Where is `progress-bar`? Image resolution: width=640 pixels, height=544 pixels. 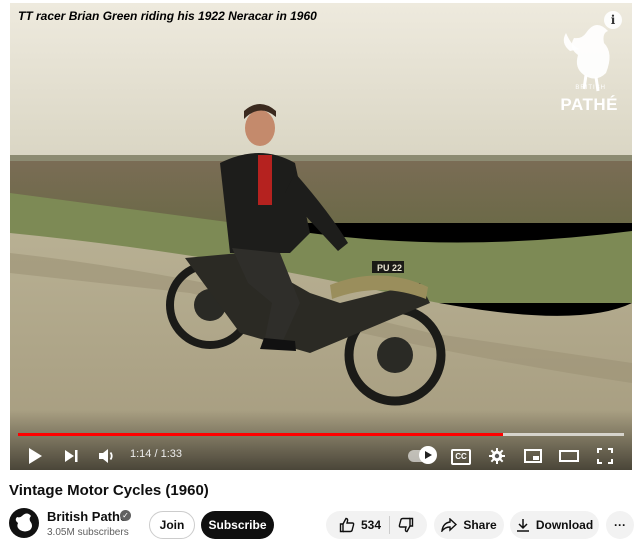
progress-bar is located at coordinates (321, 434).